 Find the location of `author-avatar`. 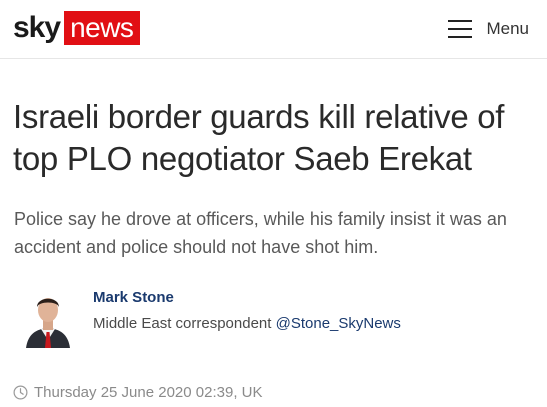

author-avatar is located at coordinates (48, 318).